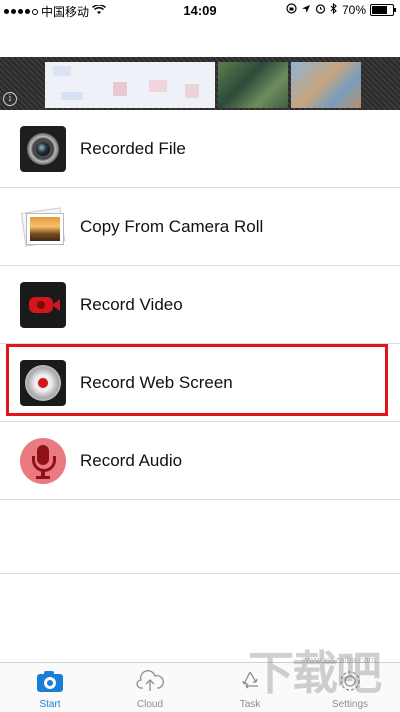 The image size is (400, 712). I want to click on tab-cloud: Cloud, so click(150, 687).